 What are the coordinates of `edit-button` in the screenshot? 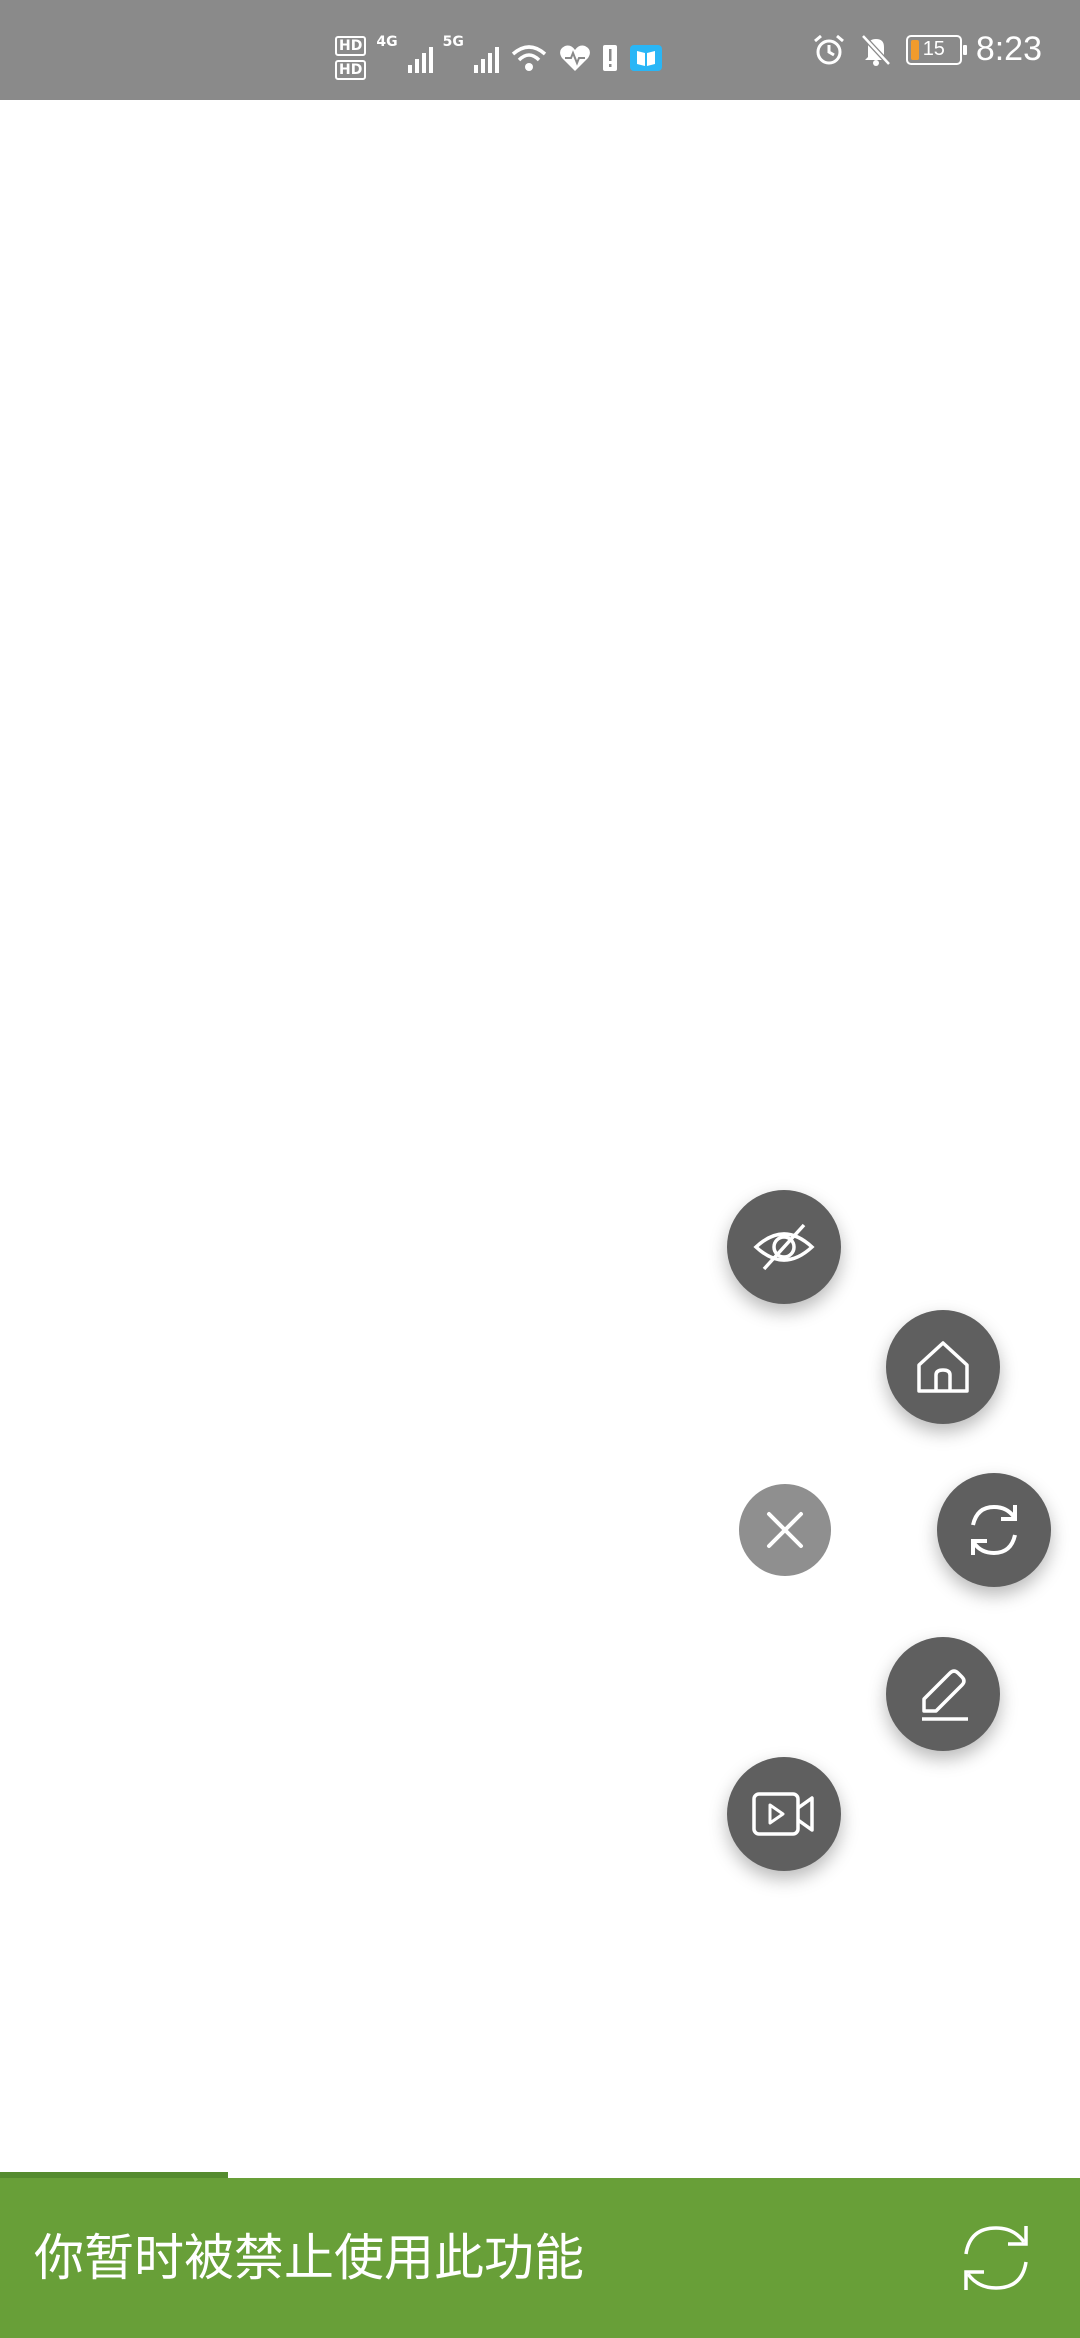 It's located at (943, 1694).